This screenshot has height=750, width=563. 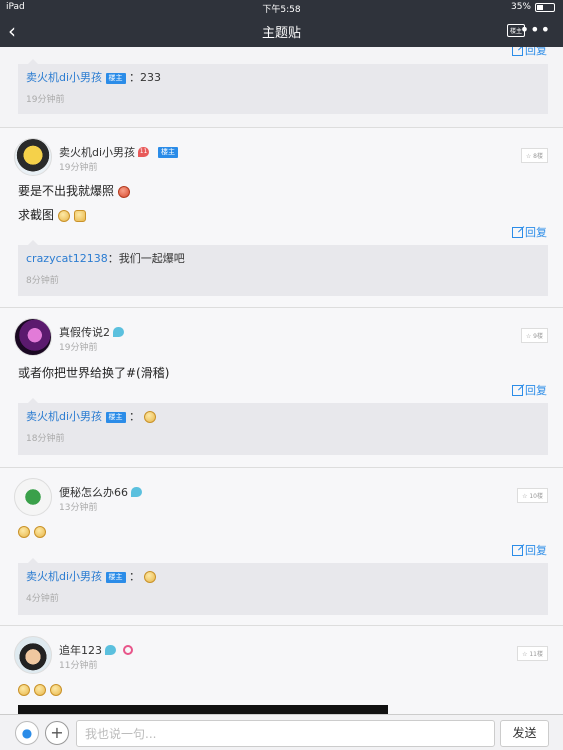 I want to click on sub-reply-text: ：我们一起爆吧, so click(x=146, y=258).